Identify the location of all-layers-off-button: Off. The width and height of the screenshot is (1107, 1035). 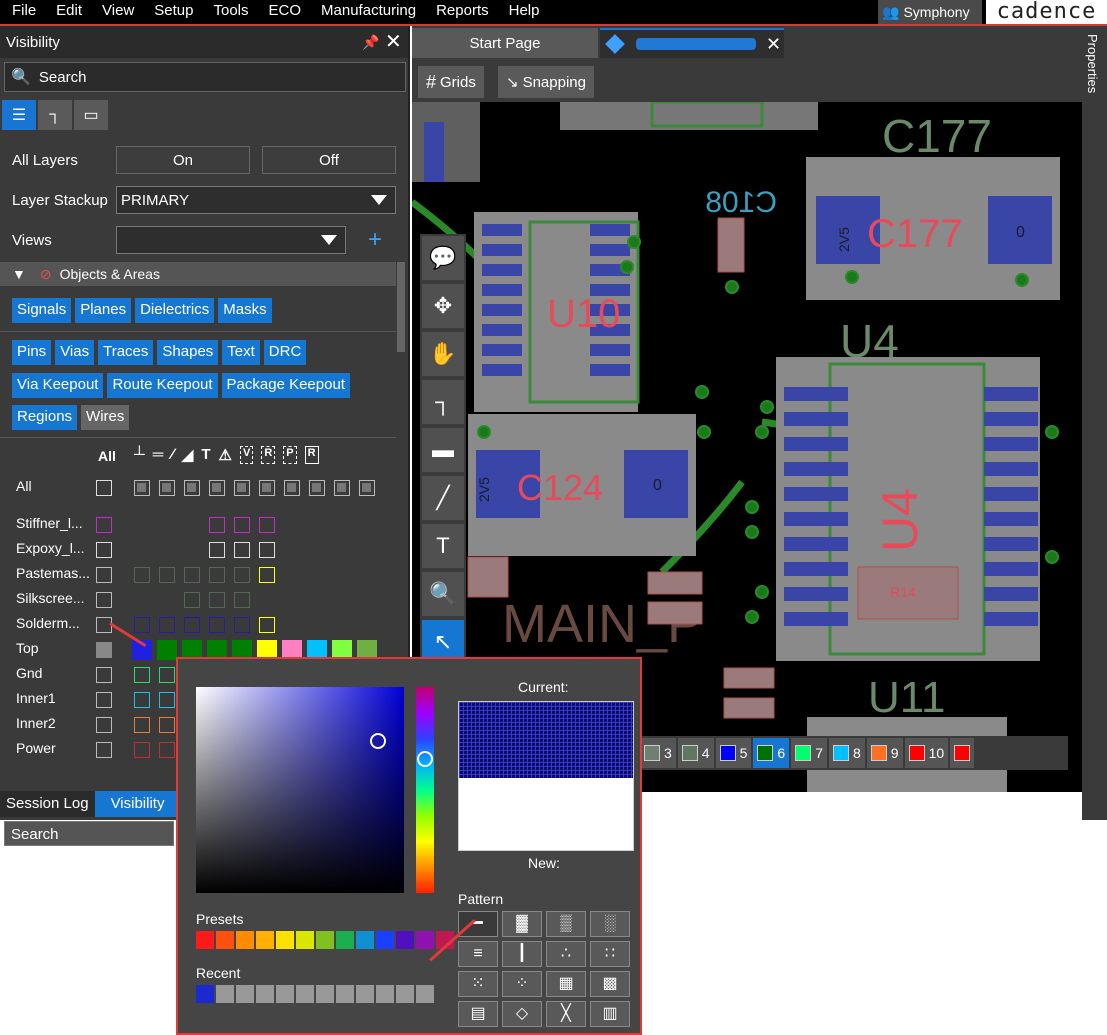
(329, 160).